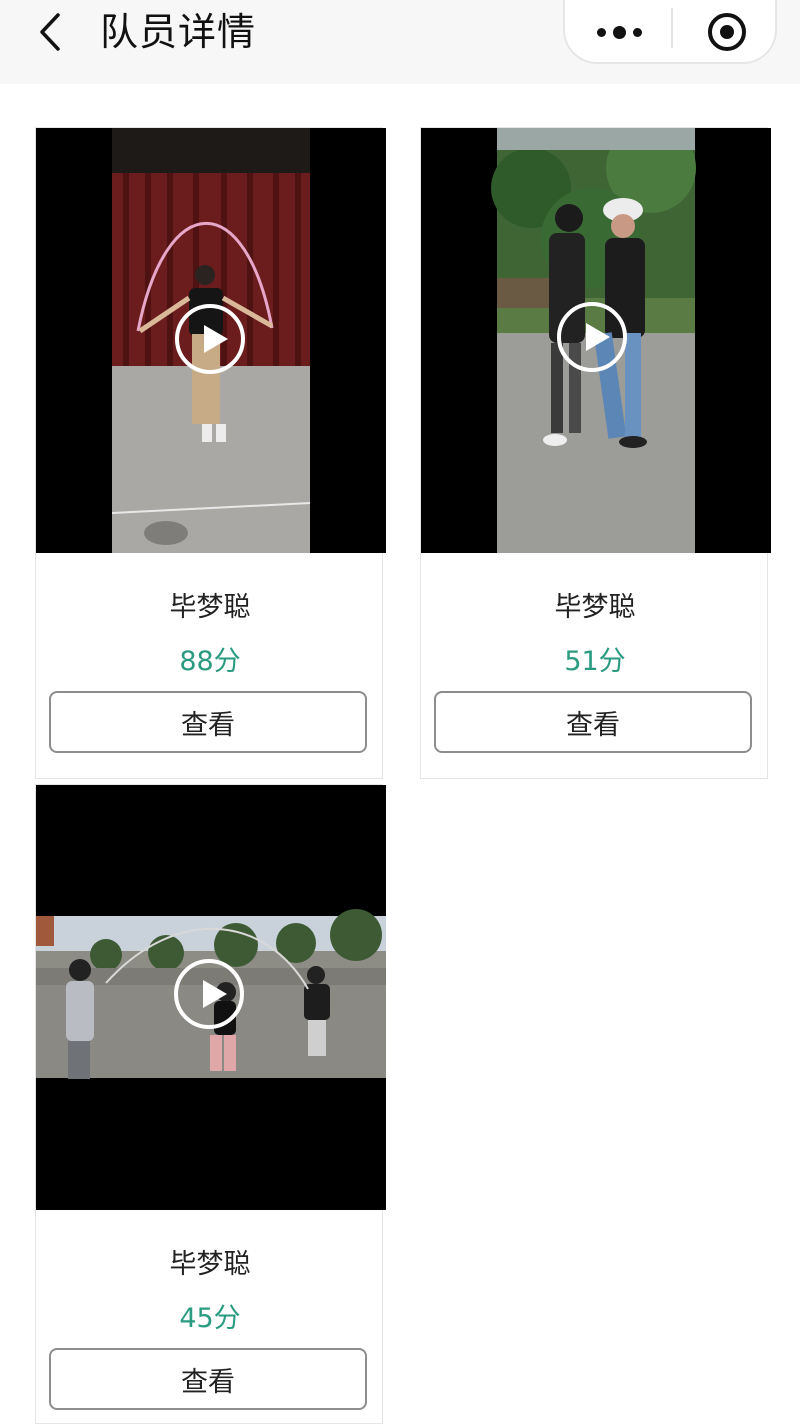 This screenshot has width=800, height=1424. What do you see at coordinates (637, 32) in the screenshot?
I see `more-dot-right` at bounding box center [637, 32].